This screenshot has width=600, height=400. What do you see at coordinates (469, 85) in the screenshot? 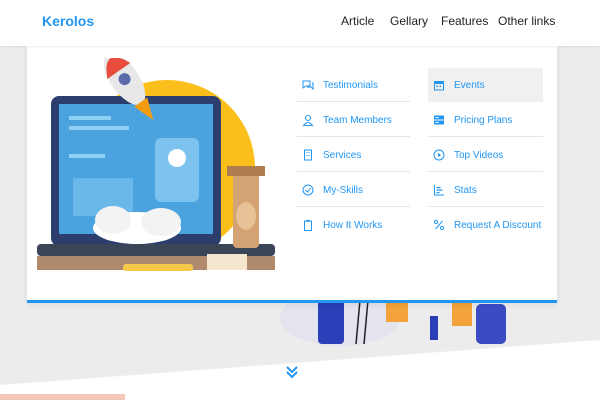
I see `menu-label: Events` at bounding box center [469, 85].